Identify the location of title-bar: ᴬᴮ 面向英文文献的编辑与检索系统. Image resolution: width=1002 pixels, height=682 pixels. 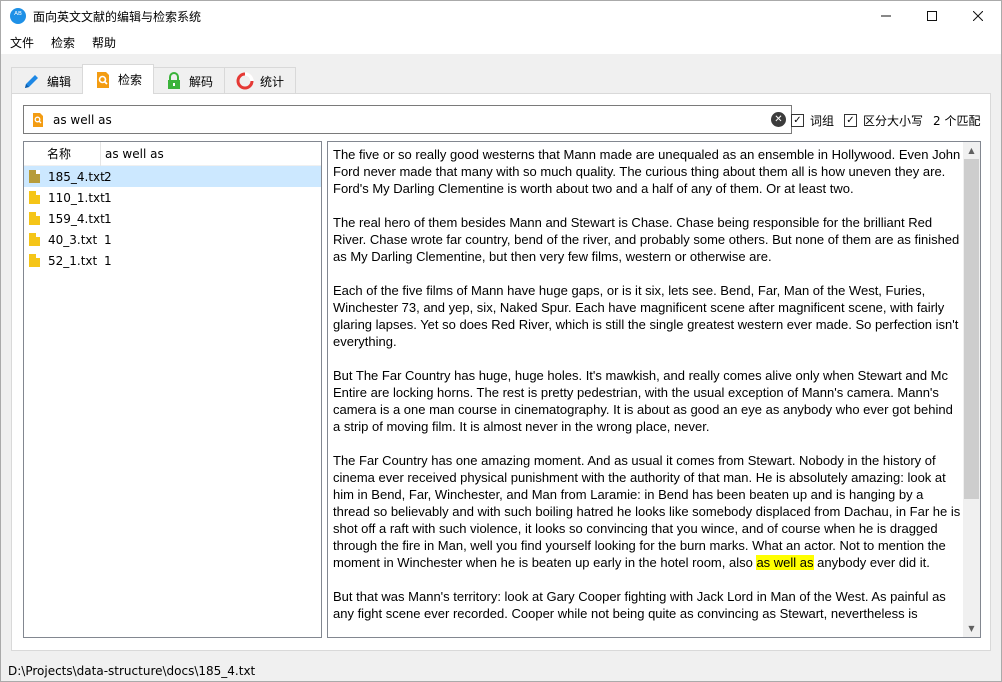
(501, 16).